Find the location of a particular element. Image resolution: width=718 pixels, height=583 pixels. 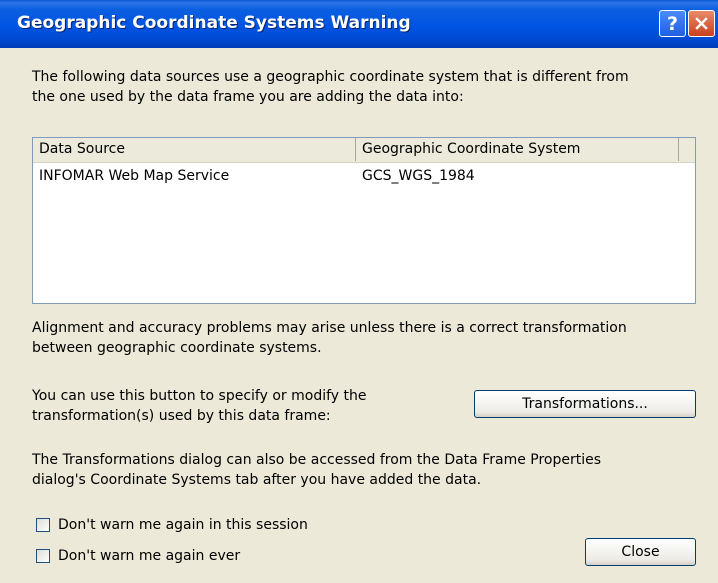

session-checkbox-label: Don't warn me again in this session is located at coordinates (183, 525).